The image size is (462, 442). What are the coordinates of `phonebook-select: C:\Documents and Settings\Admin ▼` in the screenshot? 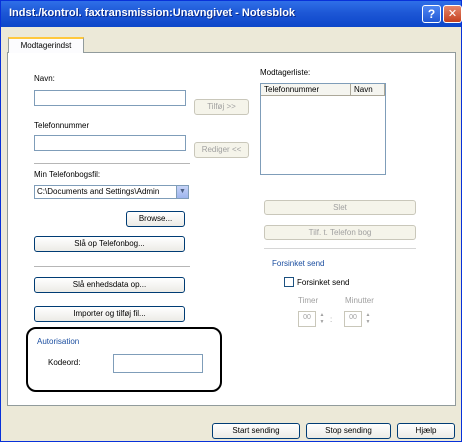 It's located at (111, 192).